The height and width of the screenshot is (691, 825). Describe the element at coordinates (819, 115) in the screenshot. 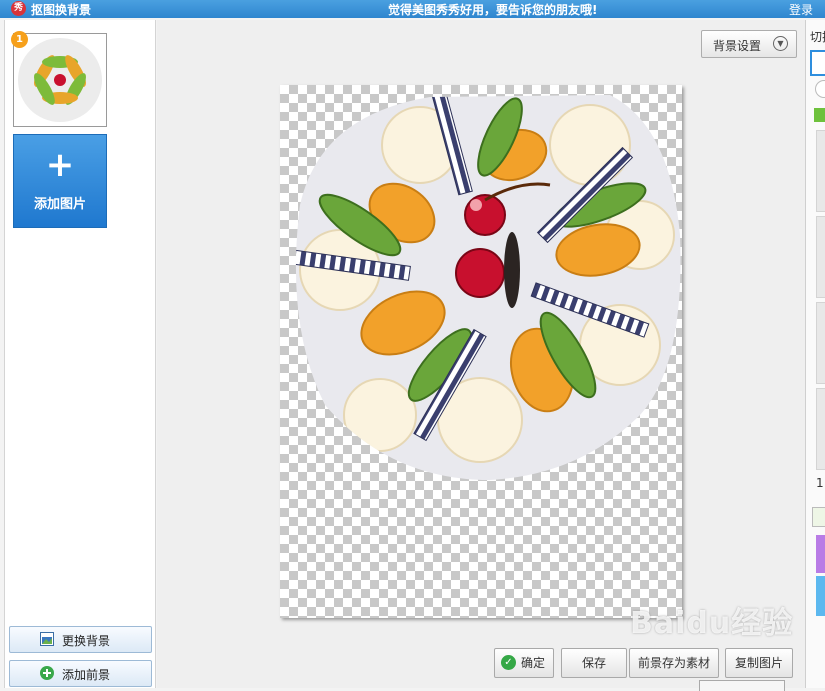

I see `green-tag-icon` at that location.